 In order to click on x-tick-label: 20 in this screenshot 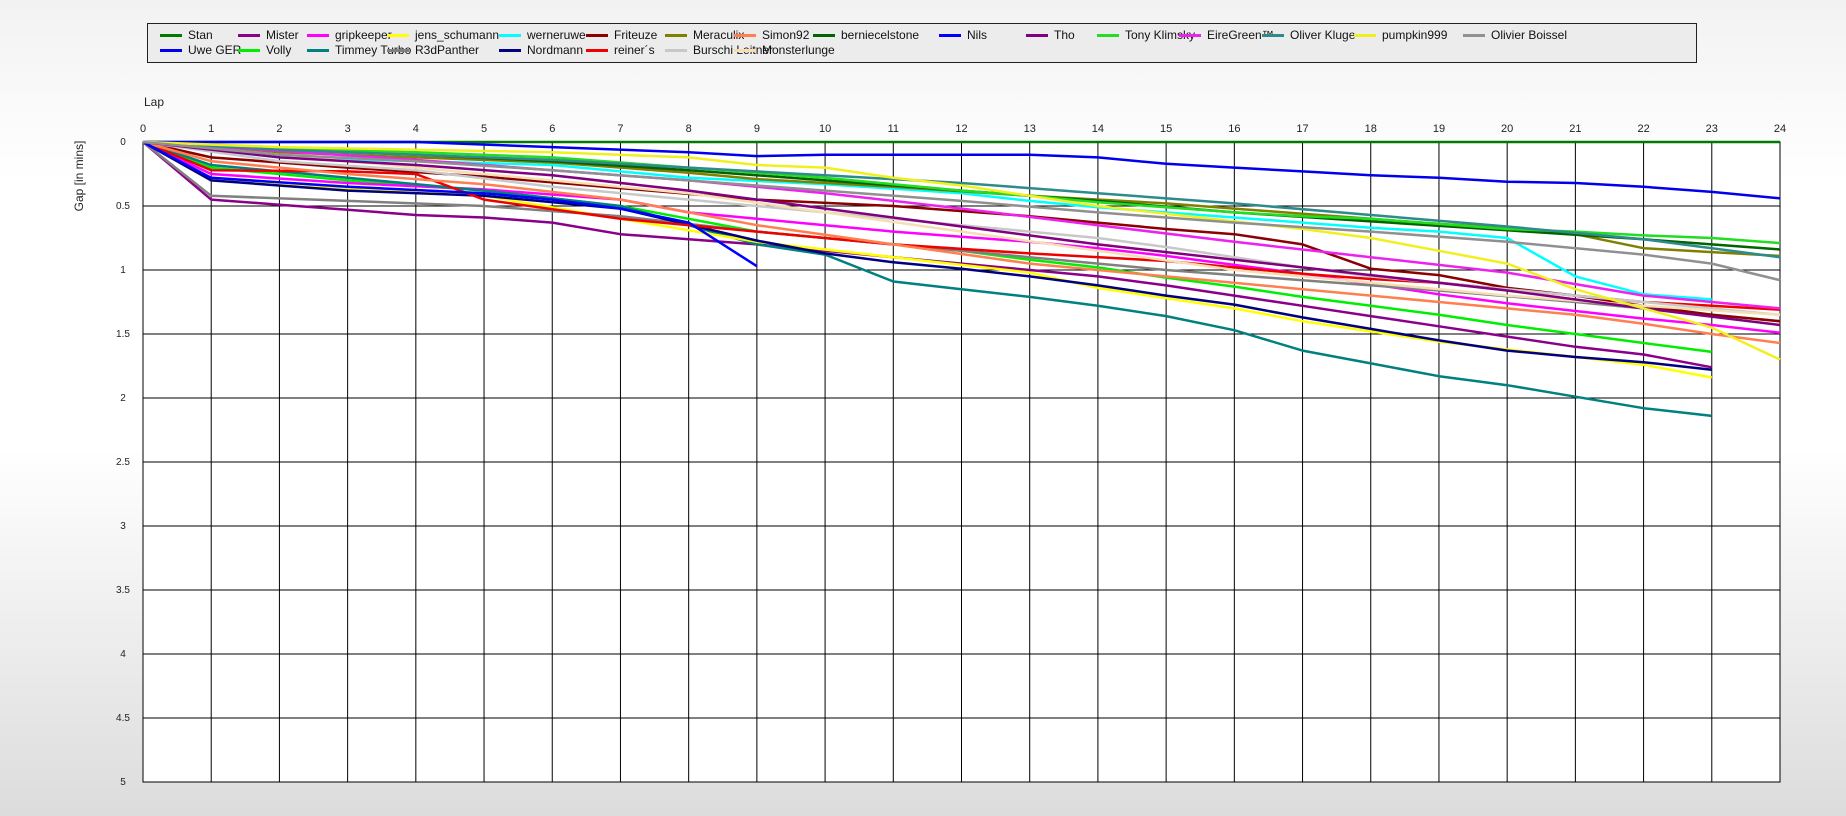, I will do `click(1507, 129)`.